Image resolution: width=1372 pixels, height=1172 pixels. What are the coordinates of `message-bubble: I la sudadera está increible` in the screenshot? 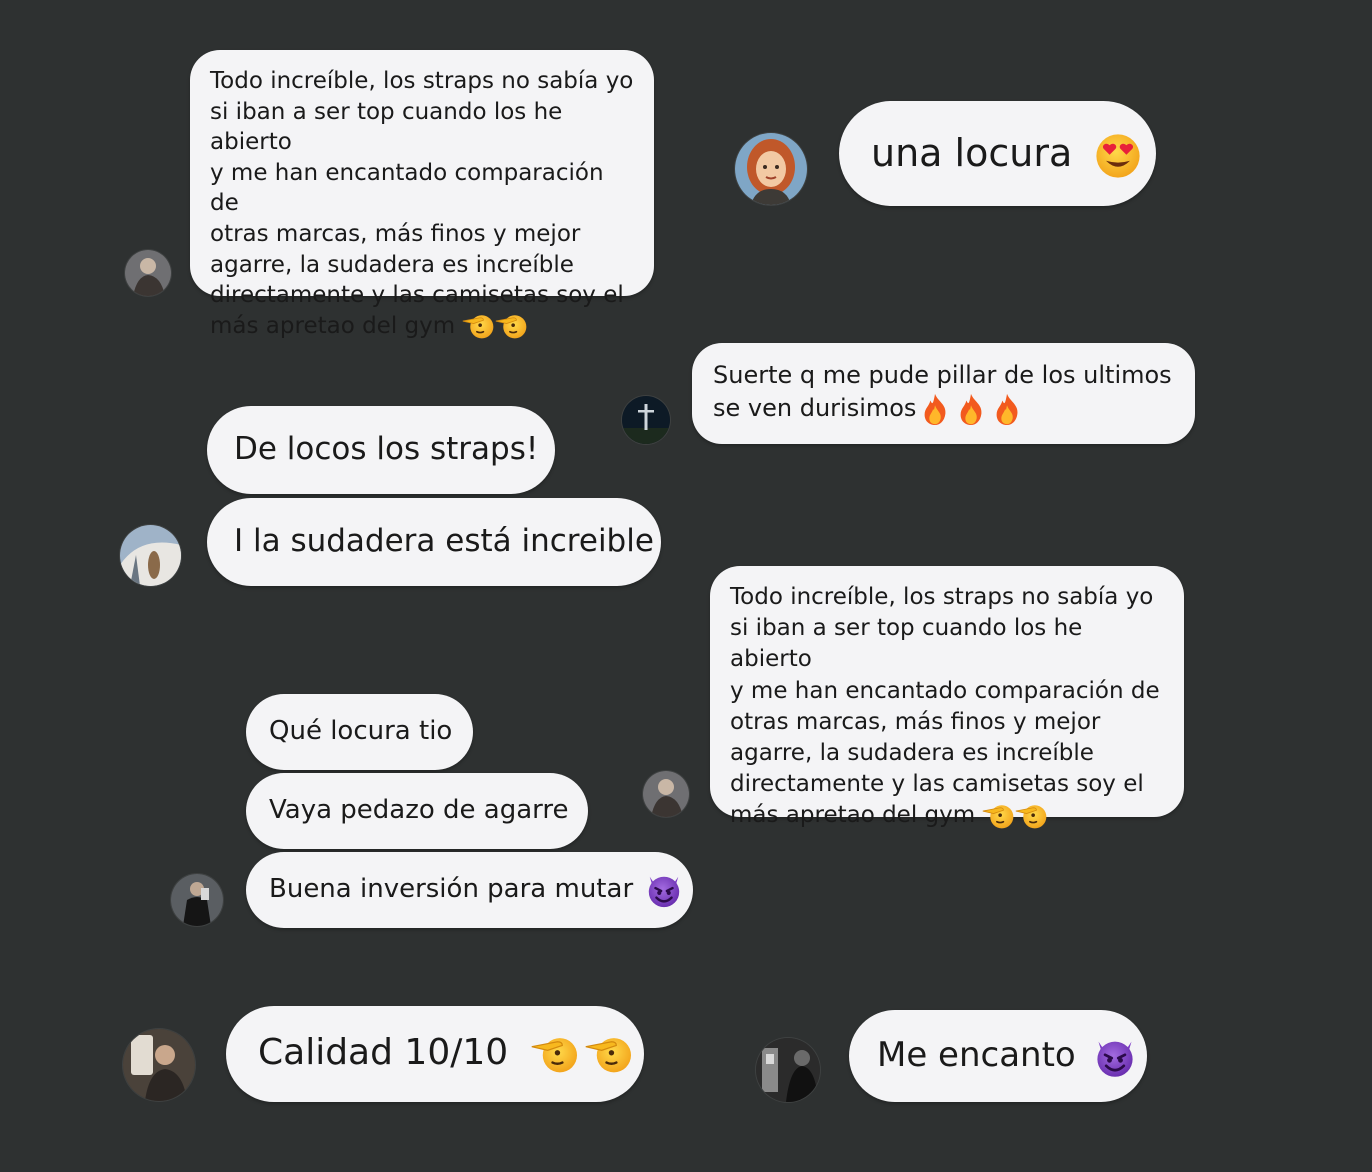 It's located at (434, 542).